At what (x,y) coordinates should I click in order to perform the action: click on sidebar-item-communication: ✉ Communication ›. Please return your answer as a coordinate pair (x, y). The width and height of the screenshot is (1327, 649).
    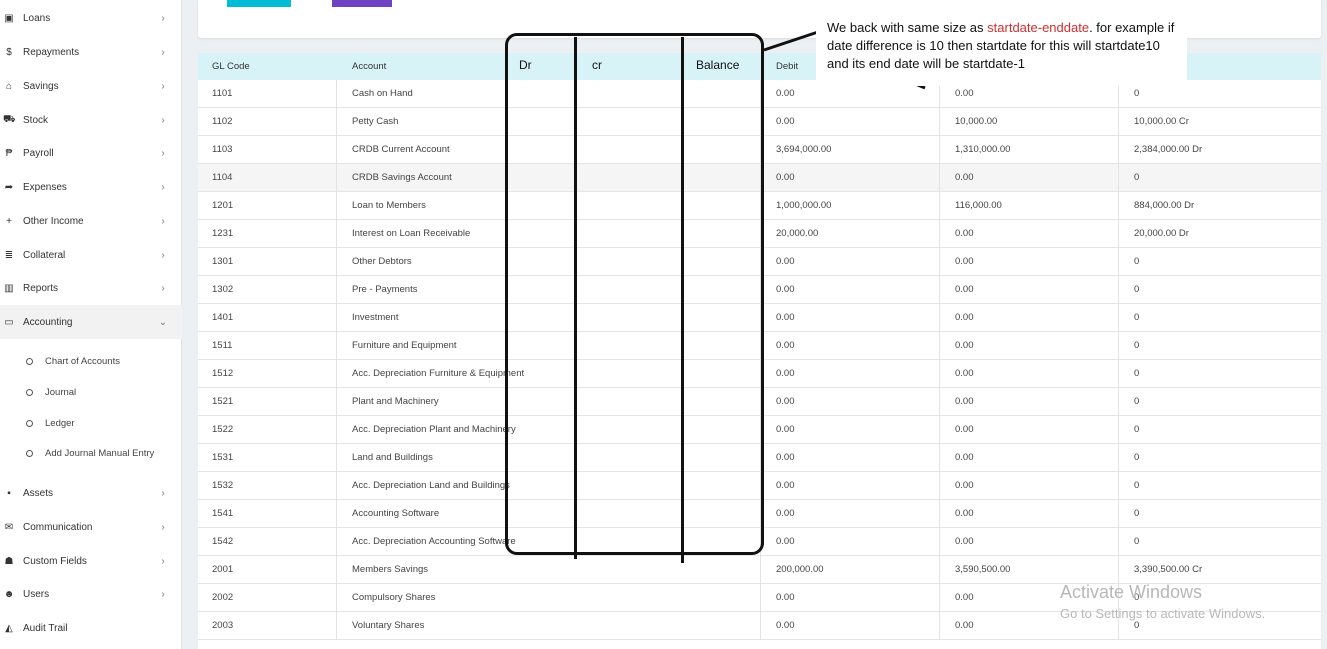
    Looking at the image, I should click on (91, 527).